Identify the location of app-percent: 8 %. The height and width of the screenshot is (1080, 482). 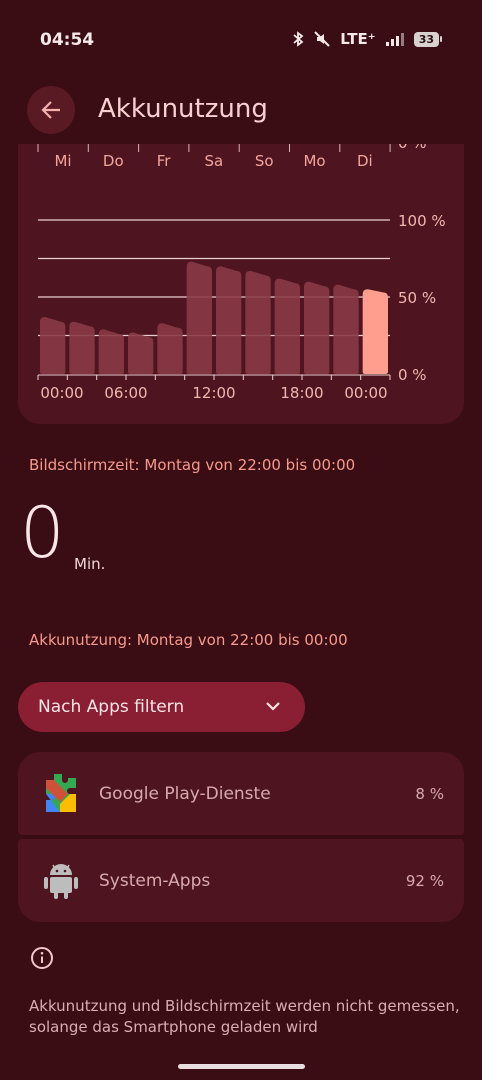
(429, 793).